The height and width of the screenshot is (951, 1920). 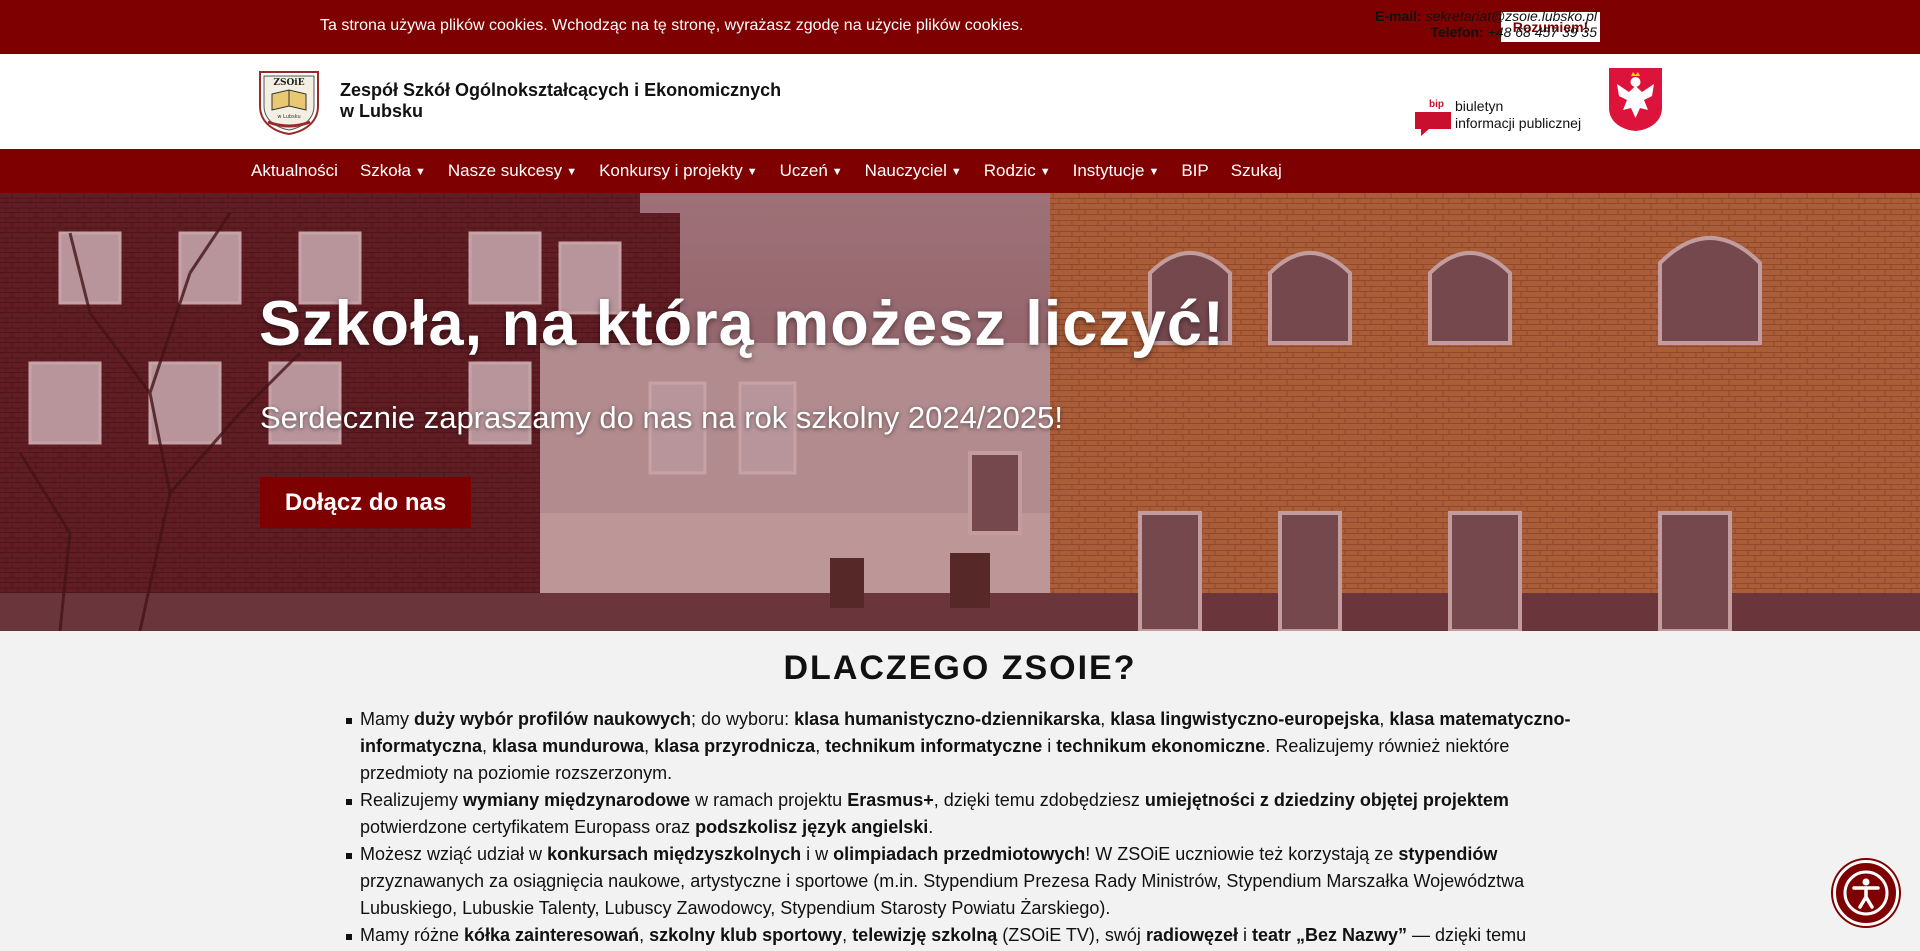 What do you see at coordinates (385, 170) in the screenshot?
I see `nav-item-label: Szkoła` at bounding box center [385, 170].